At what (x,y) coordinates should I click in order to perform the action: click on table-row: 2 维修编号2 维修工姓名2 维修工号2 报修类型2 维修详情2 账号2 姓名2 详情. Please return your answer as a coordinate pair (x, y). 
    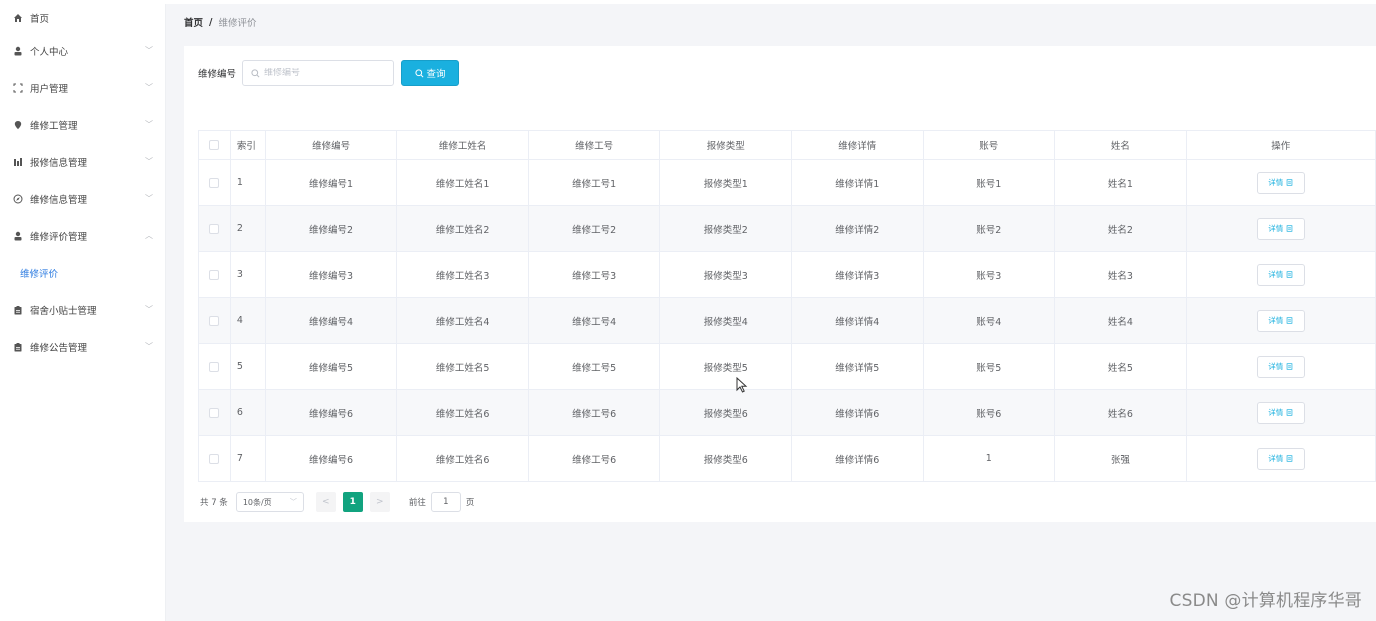
    Looking at the image, I should click on (787, 229).